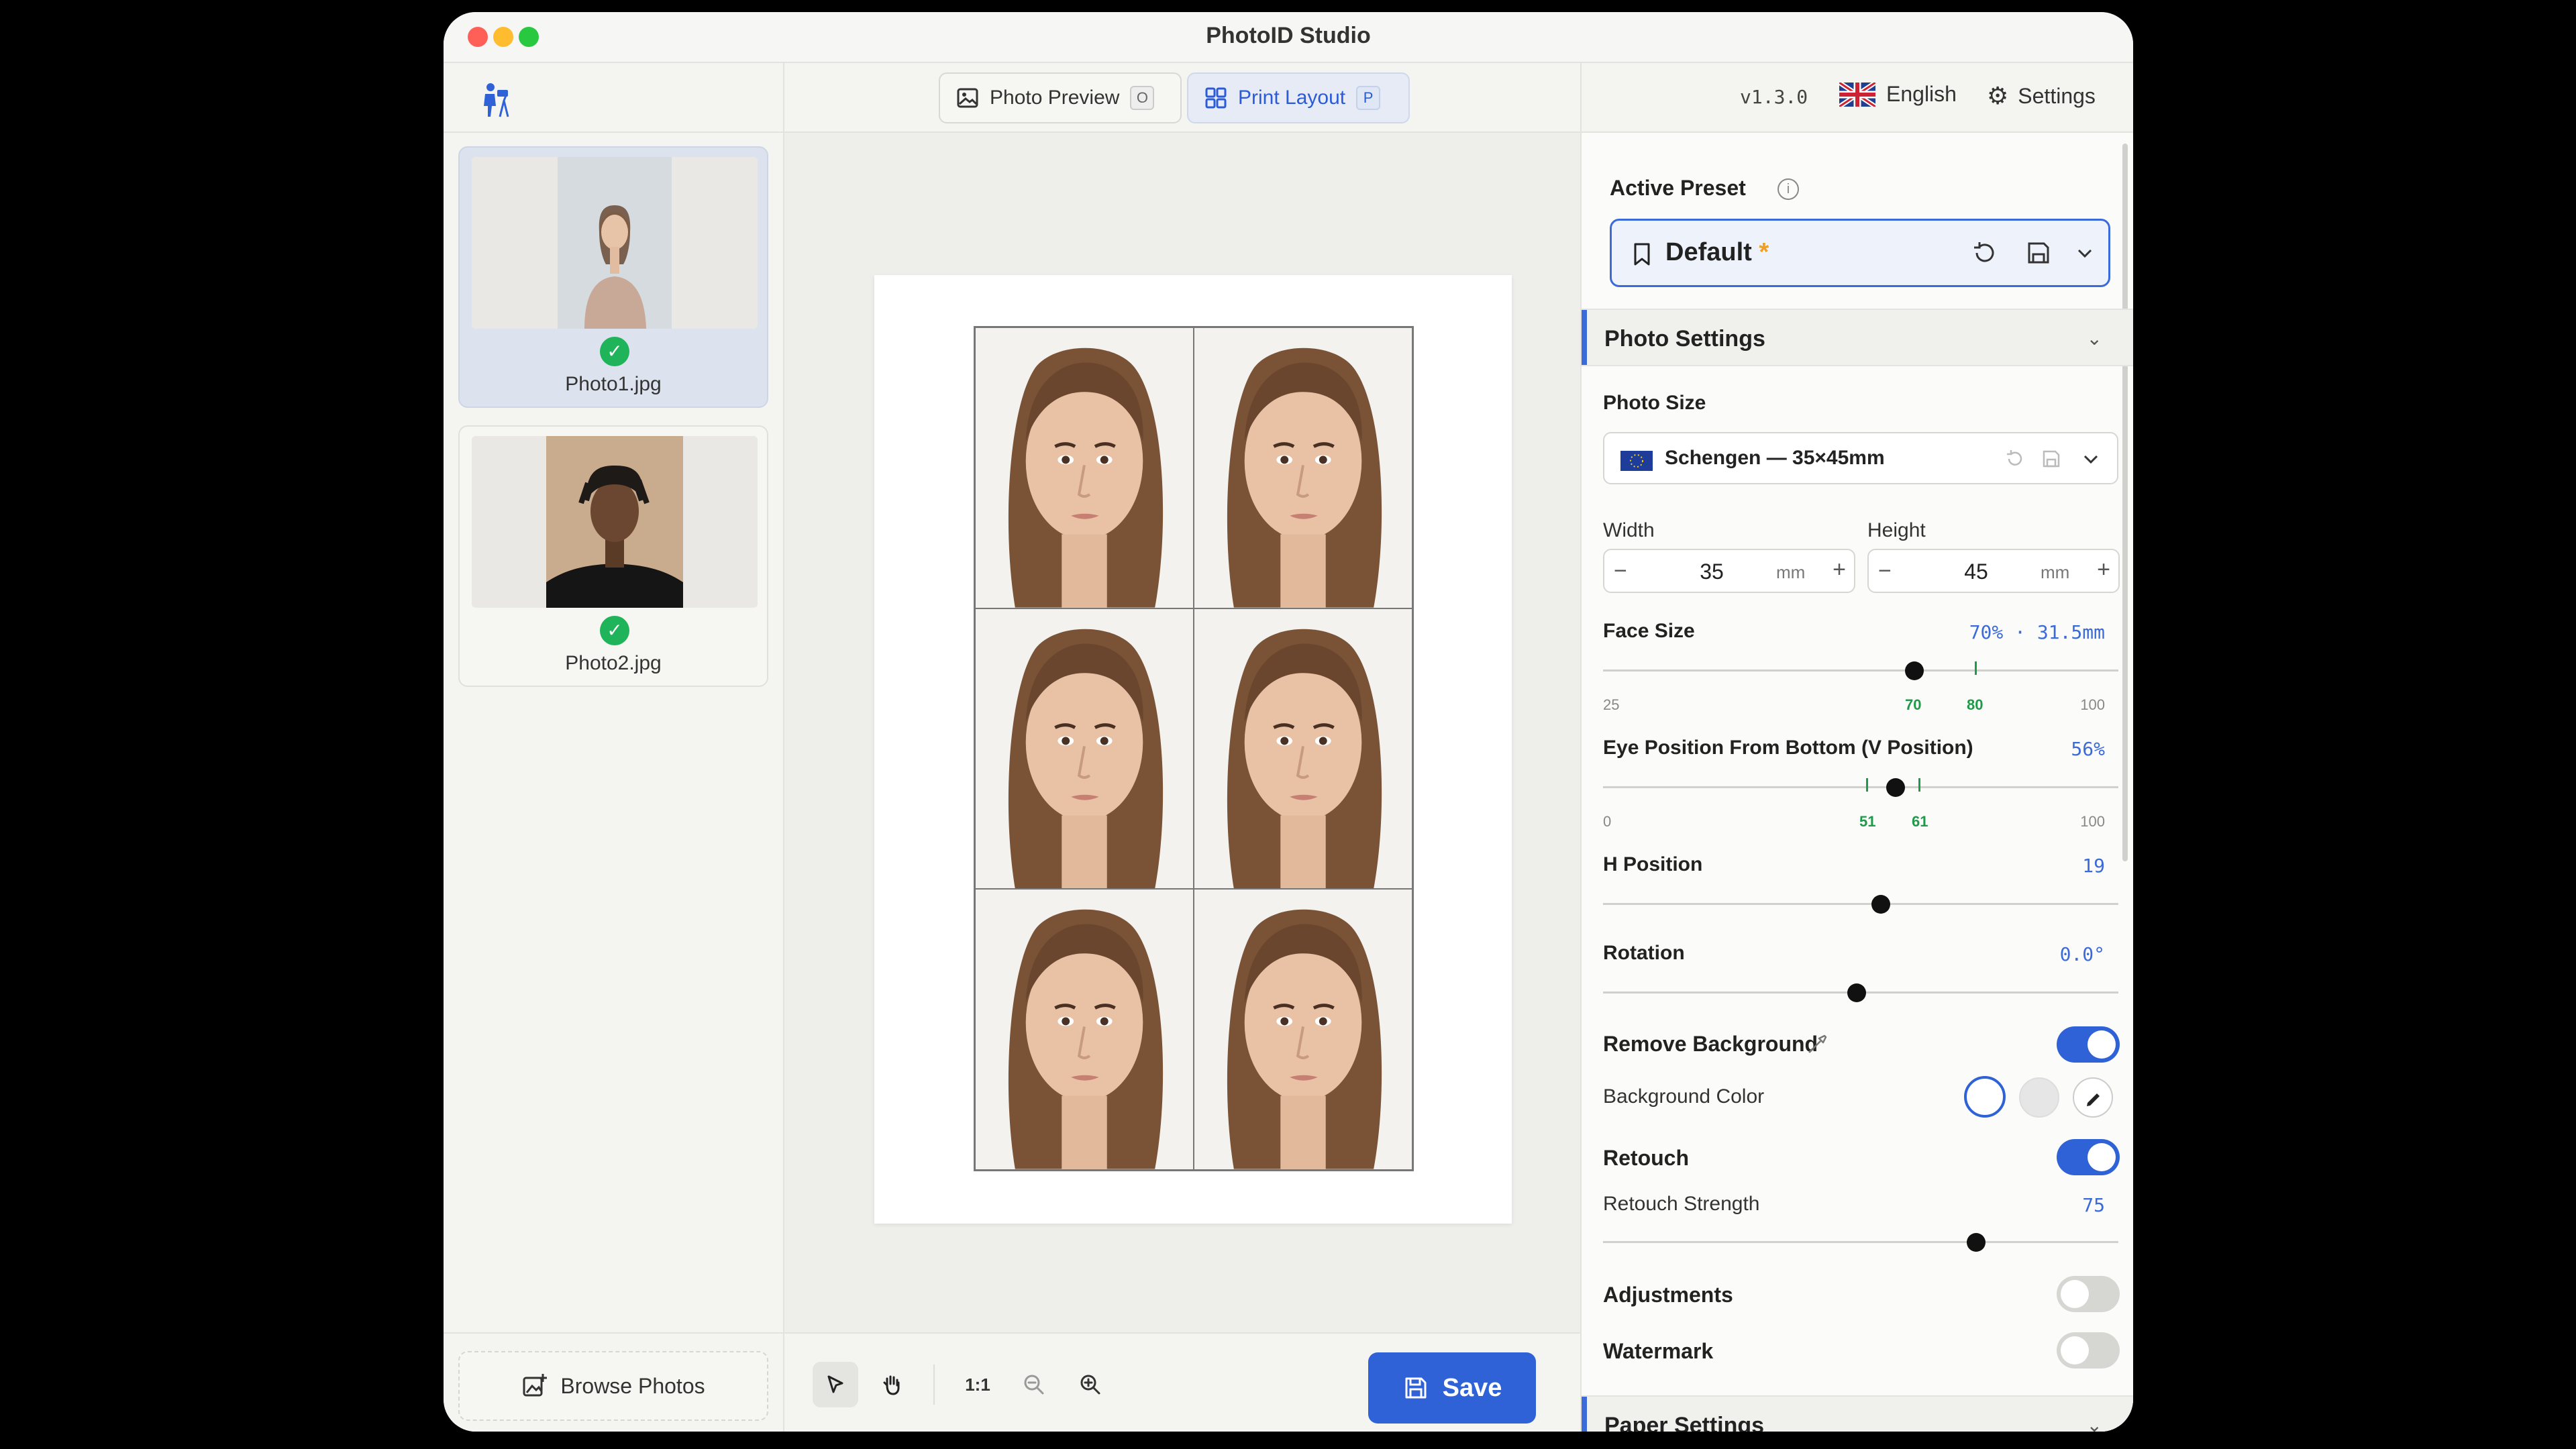 This screenshot has height=1449, width=2576. I want to click on remove-background-toggle, so click(2088, 1044).